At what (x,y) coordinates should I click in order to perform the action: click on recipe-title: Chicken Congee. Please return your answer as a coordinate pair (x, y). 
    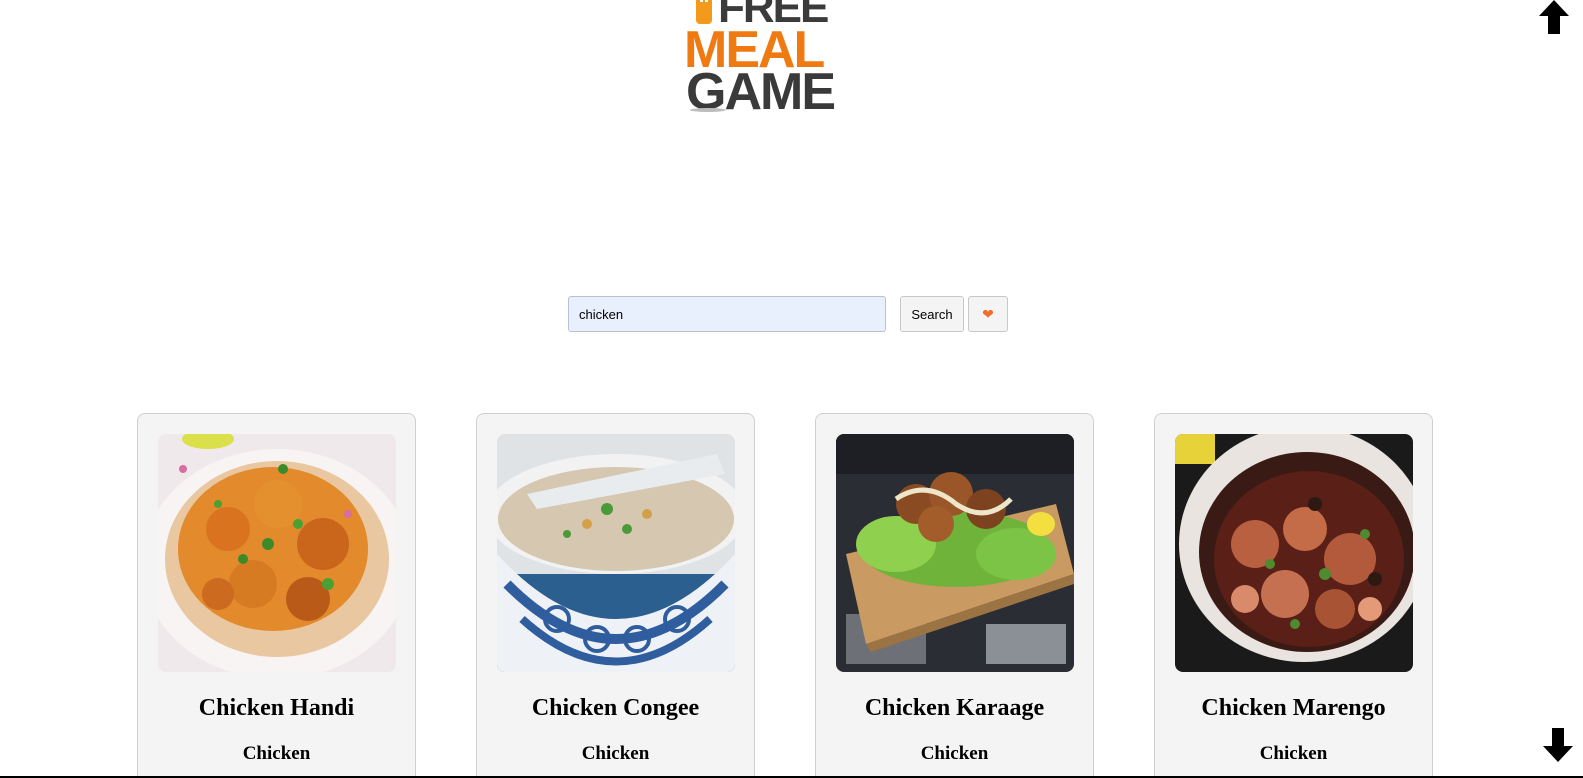
    Looking at the image, I should click on (615, 708).